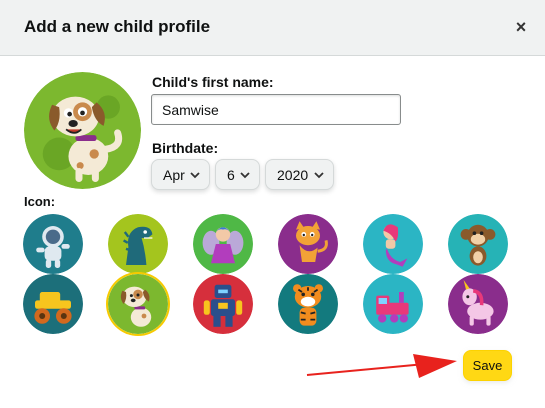 The width and height of the screenshot is (545, 408). I want to click on selected-avatar, so click(82, 130).